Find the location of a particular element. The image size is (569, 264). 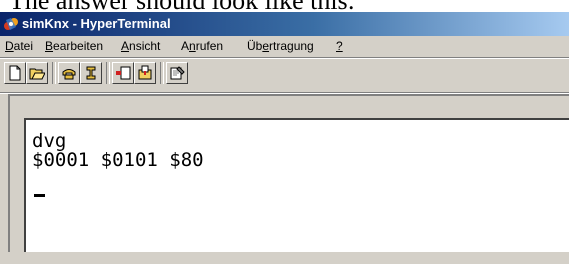

properties-icon is located at coordinates (177, 73).